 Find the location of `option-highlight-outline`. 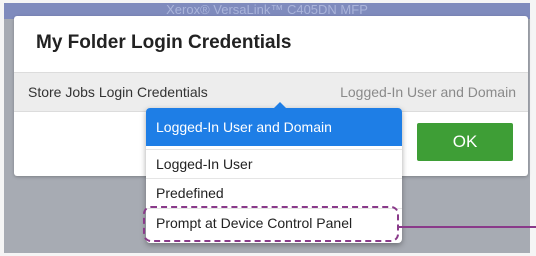

option-highlight-outline is located at coordinates (271, 224).